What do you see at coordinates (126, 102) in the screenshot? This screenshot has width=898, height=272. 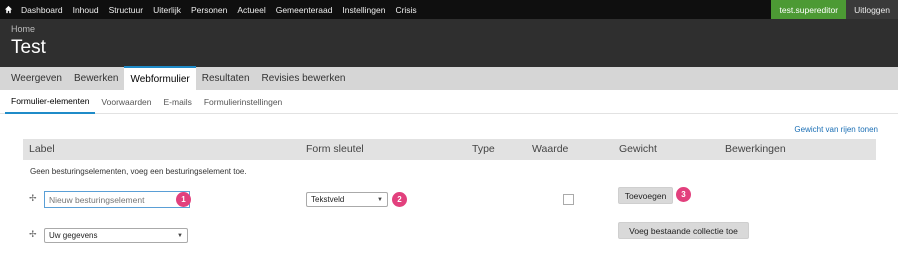 I see `subtab-voorwaarden: Voorwaarden` at bounding box center [126, 102].